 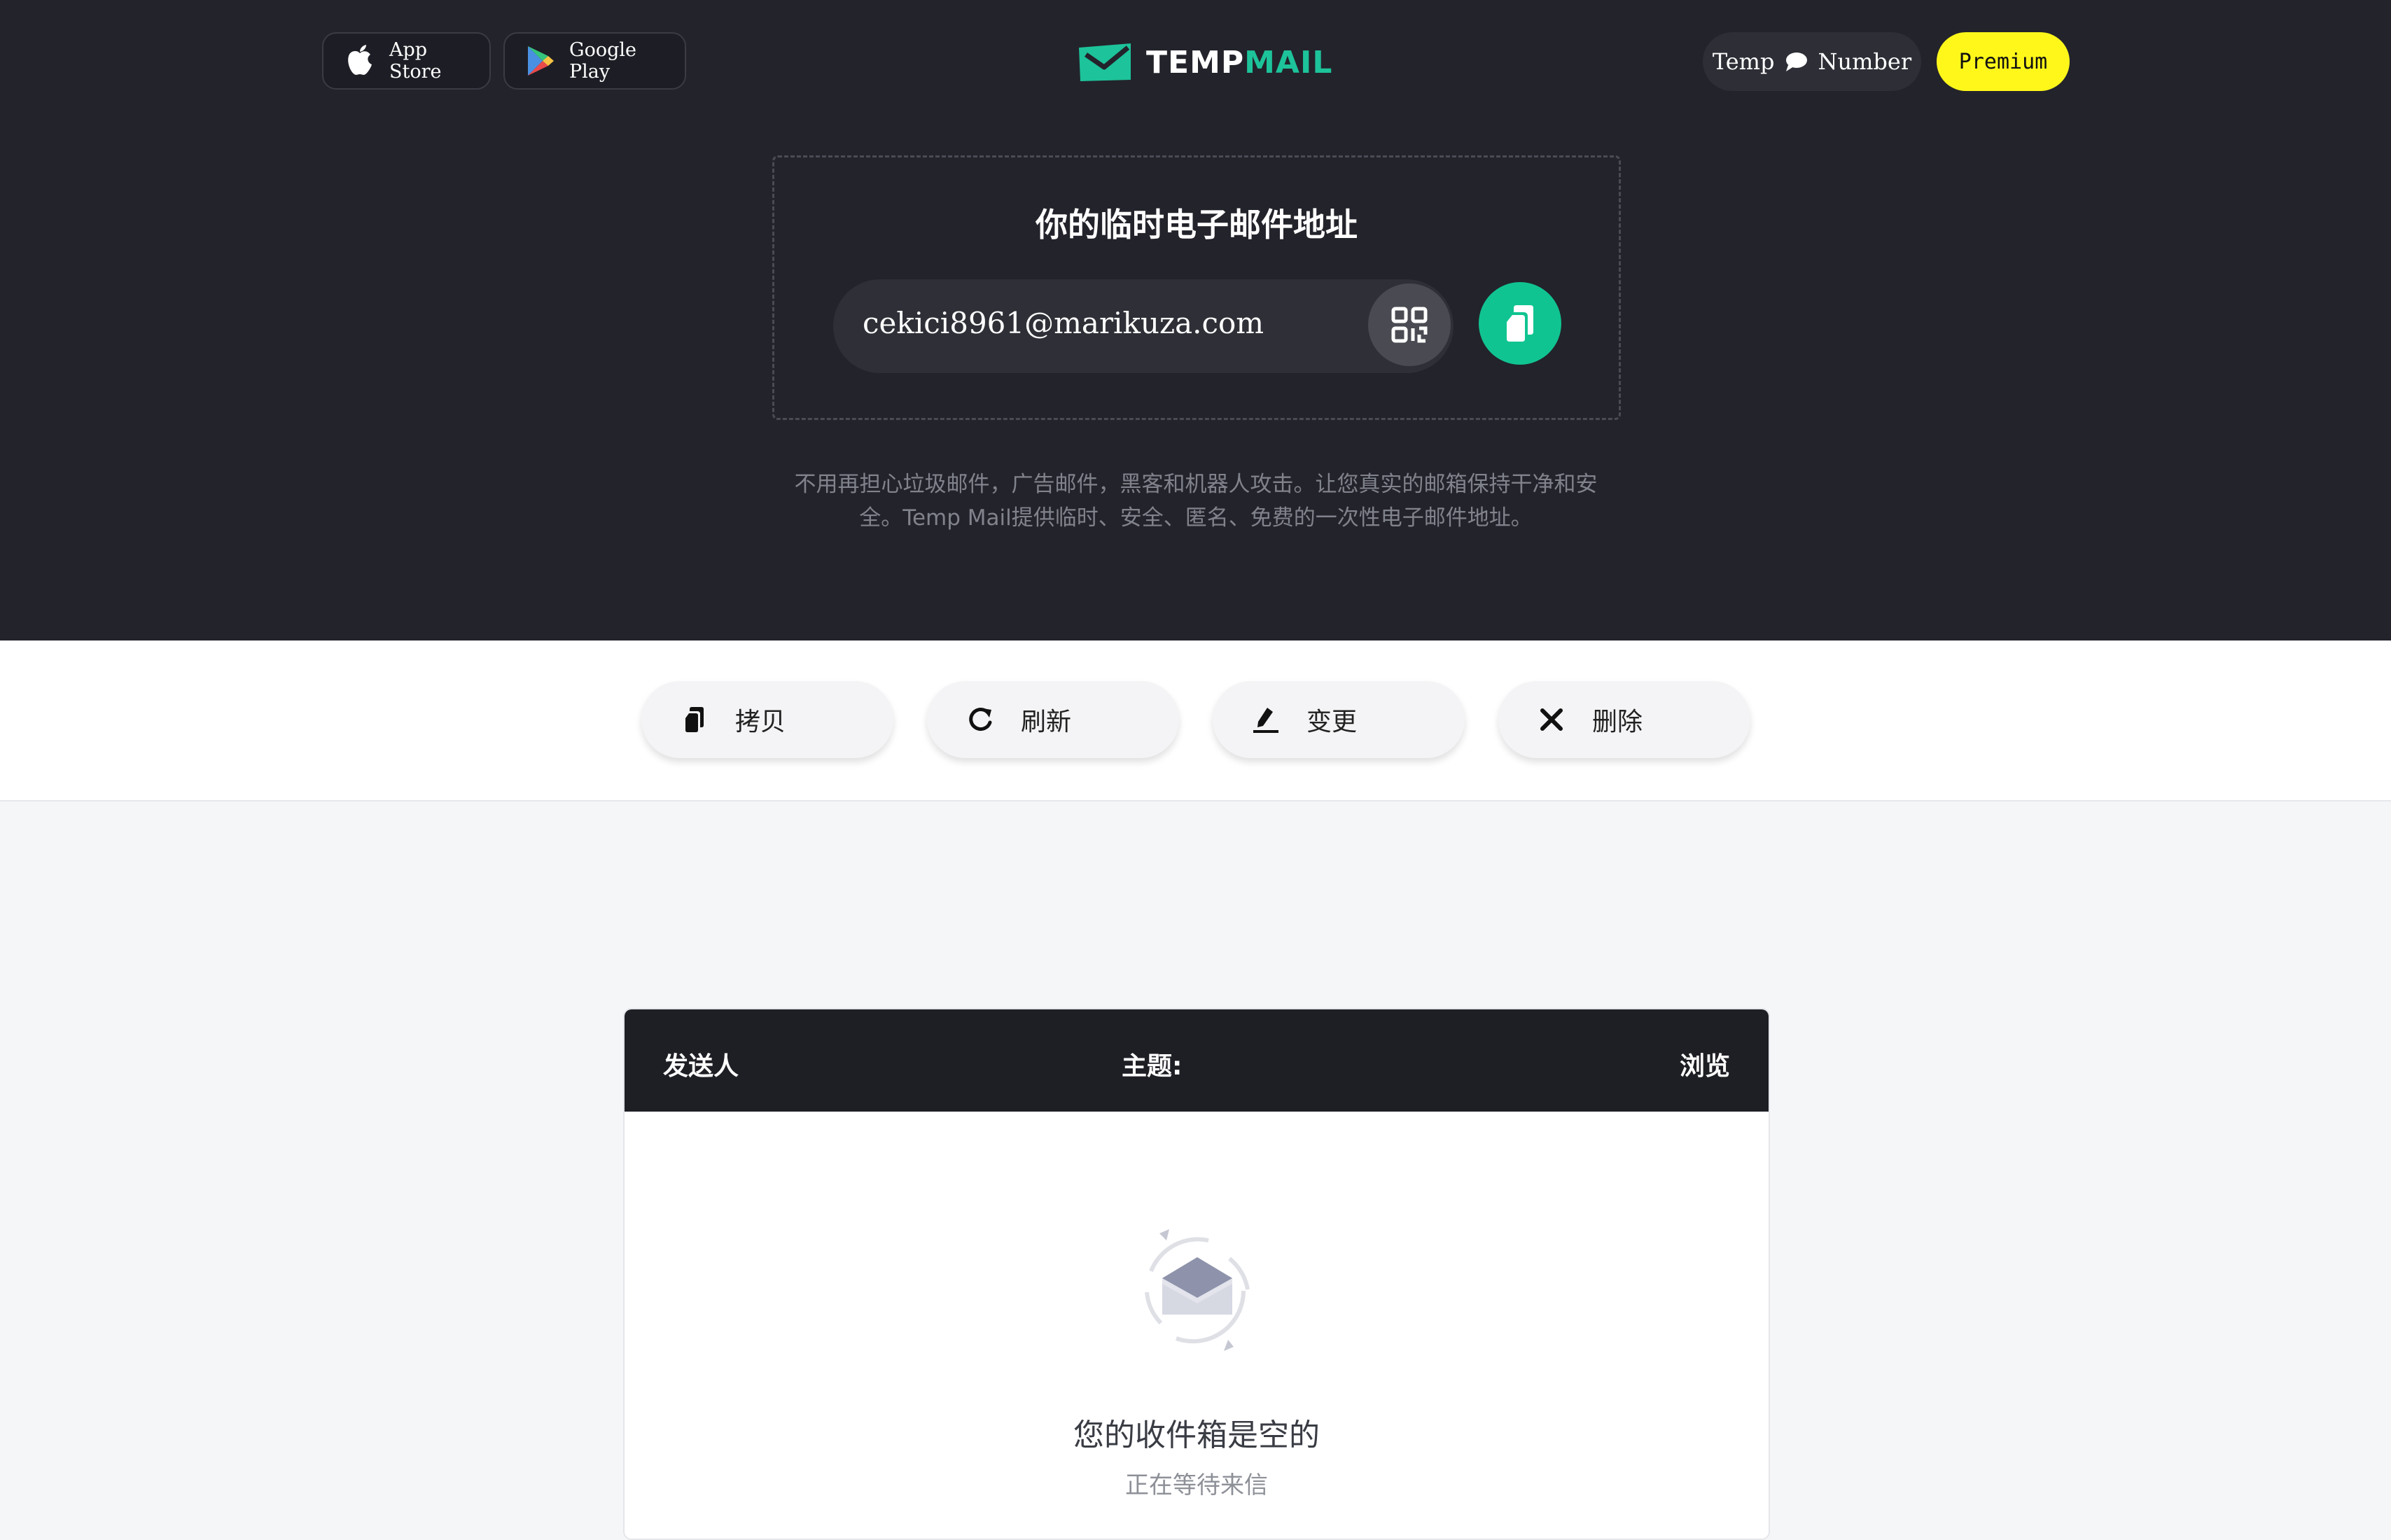 I want to click on temp-number-left-label: Temp, so click(x=1743, y=61).